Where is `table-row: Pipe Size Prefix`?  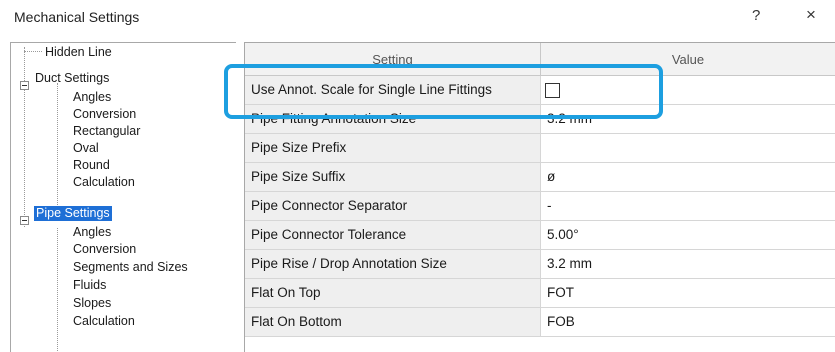 table-row: Pipe Size Prefix is located at coordinates (540, 148).